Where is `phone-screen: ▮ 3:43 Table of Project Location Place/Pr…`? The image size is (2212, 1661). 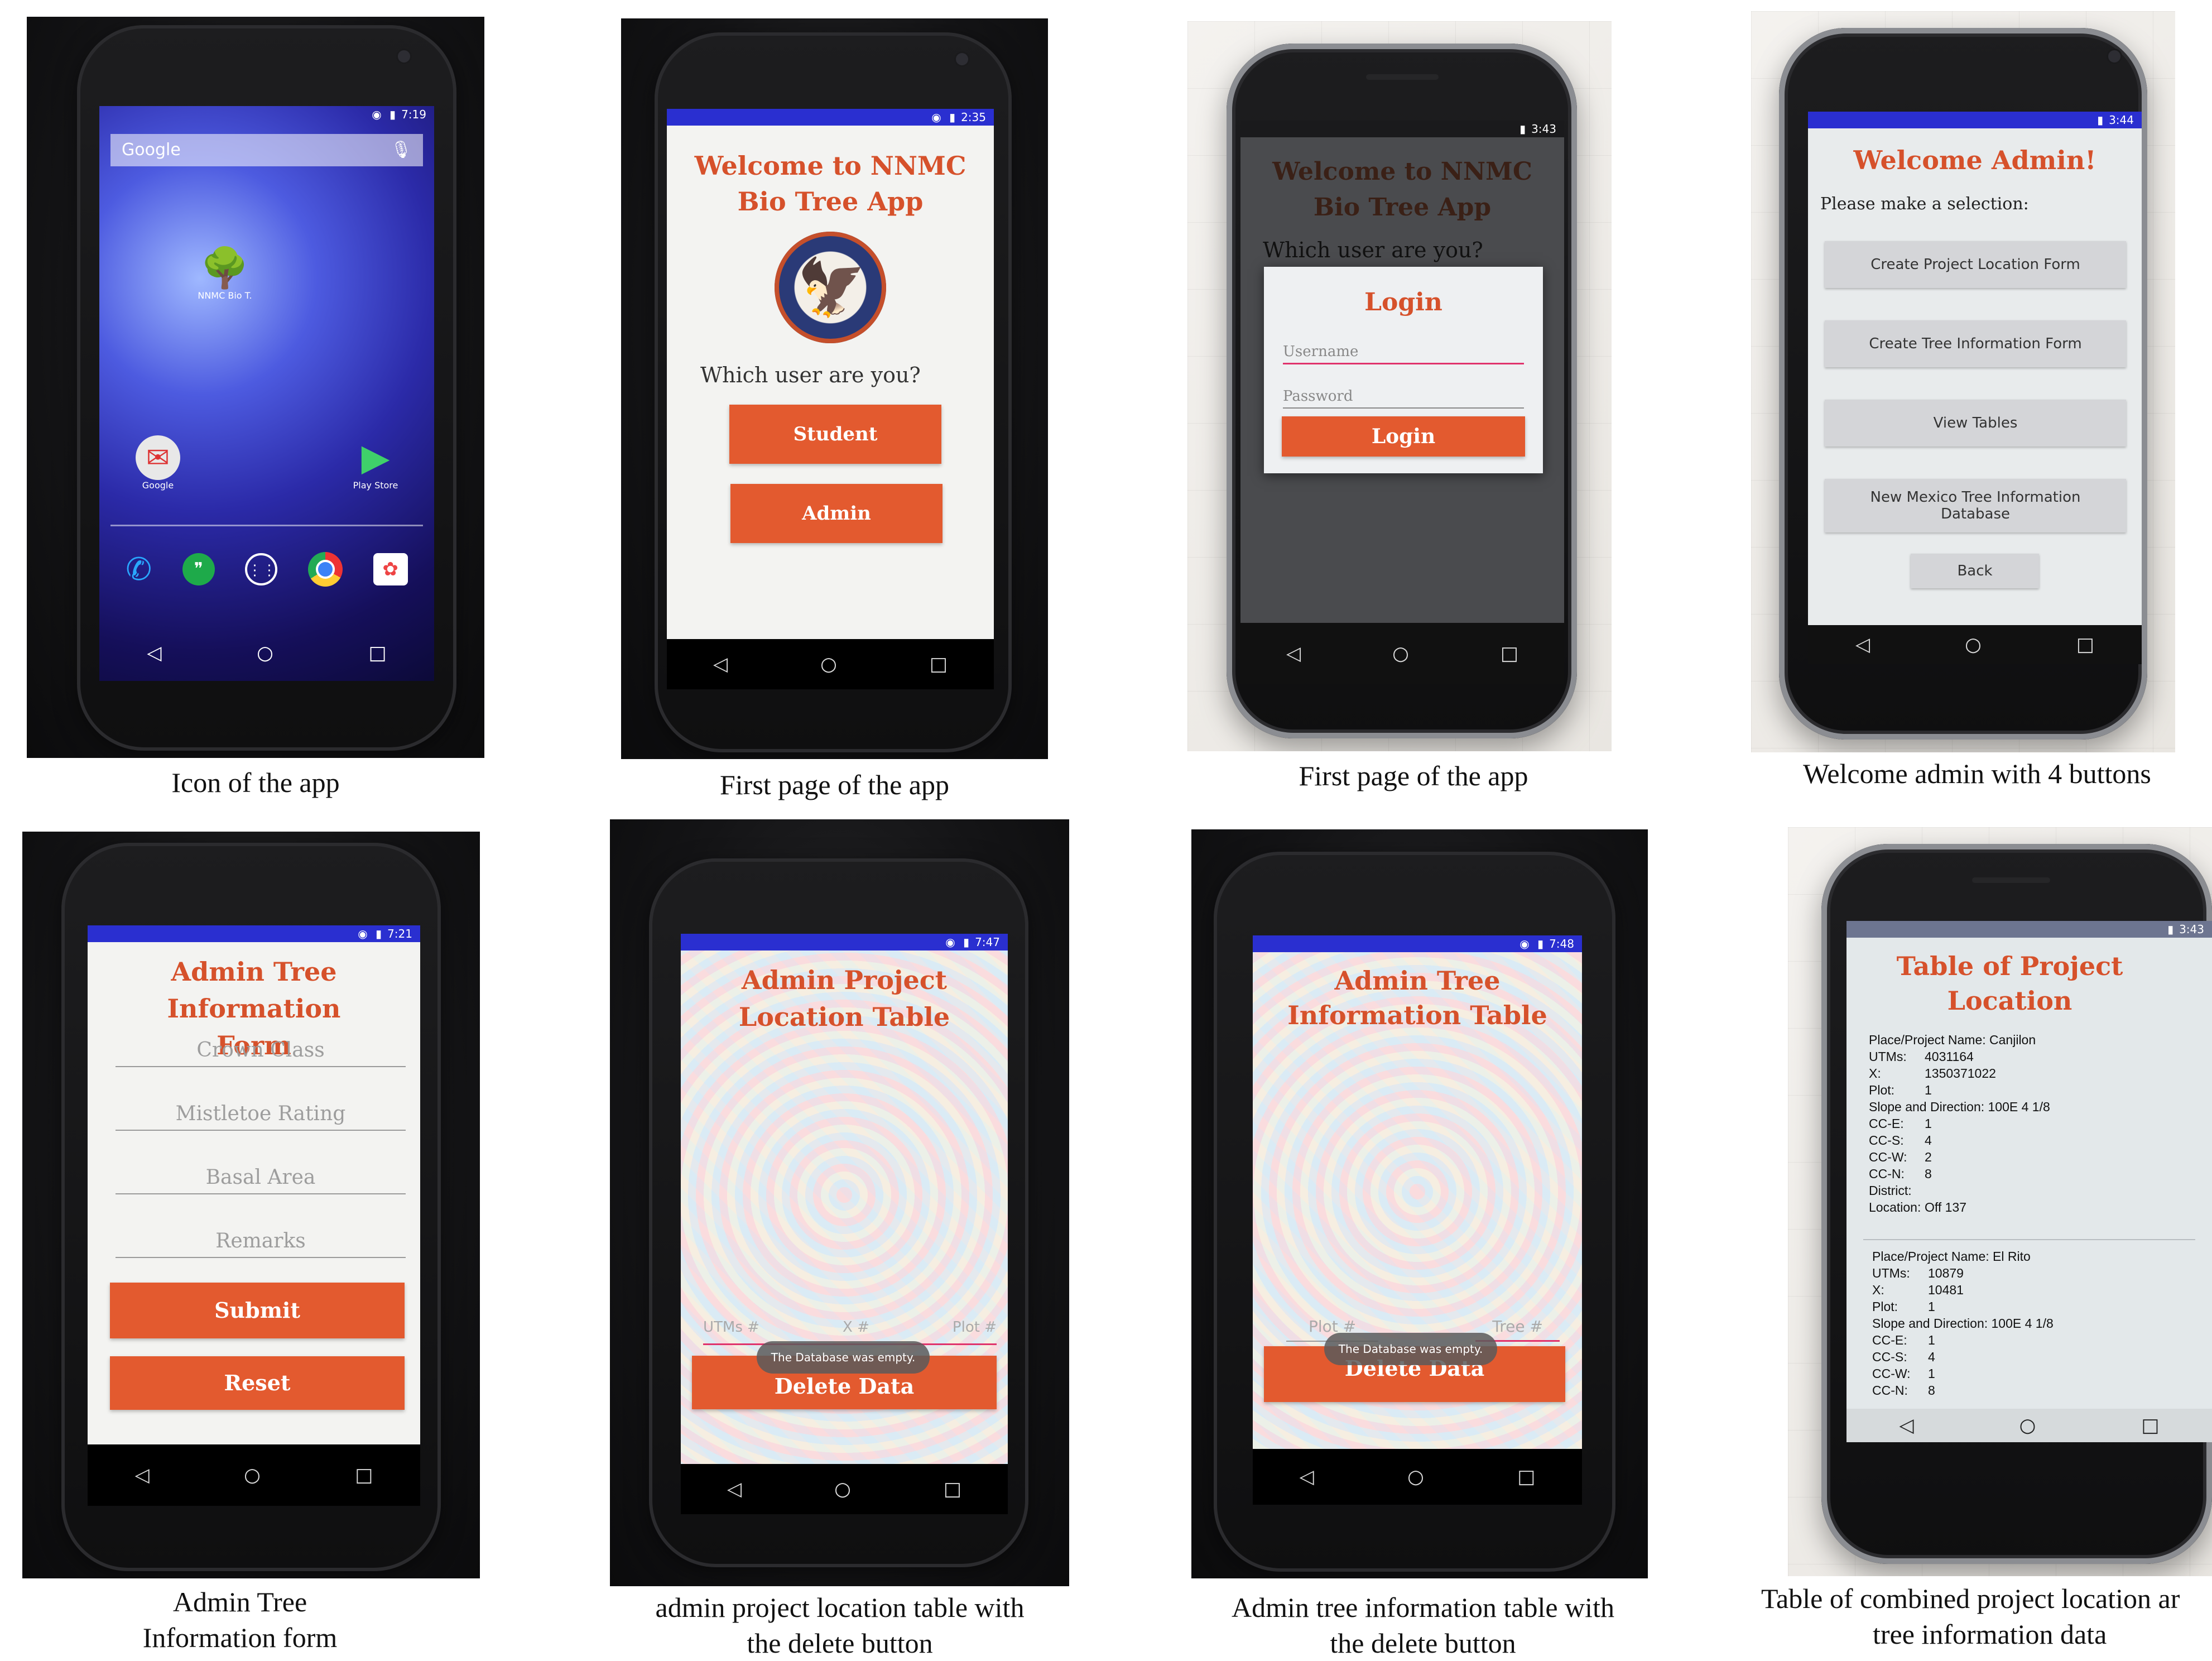 phone-screen: ▮ 3:43 Table of Project Location Place/Pr… is located at coordinates (2029, 1181).